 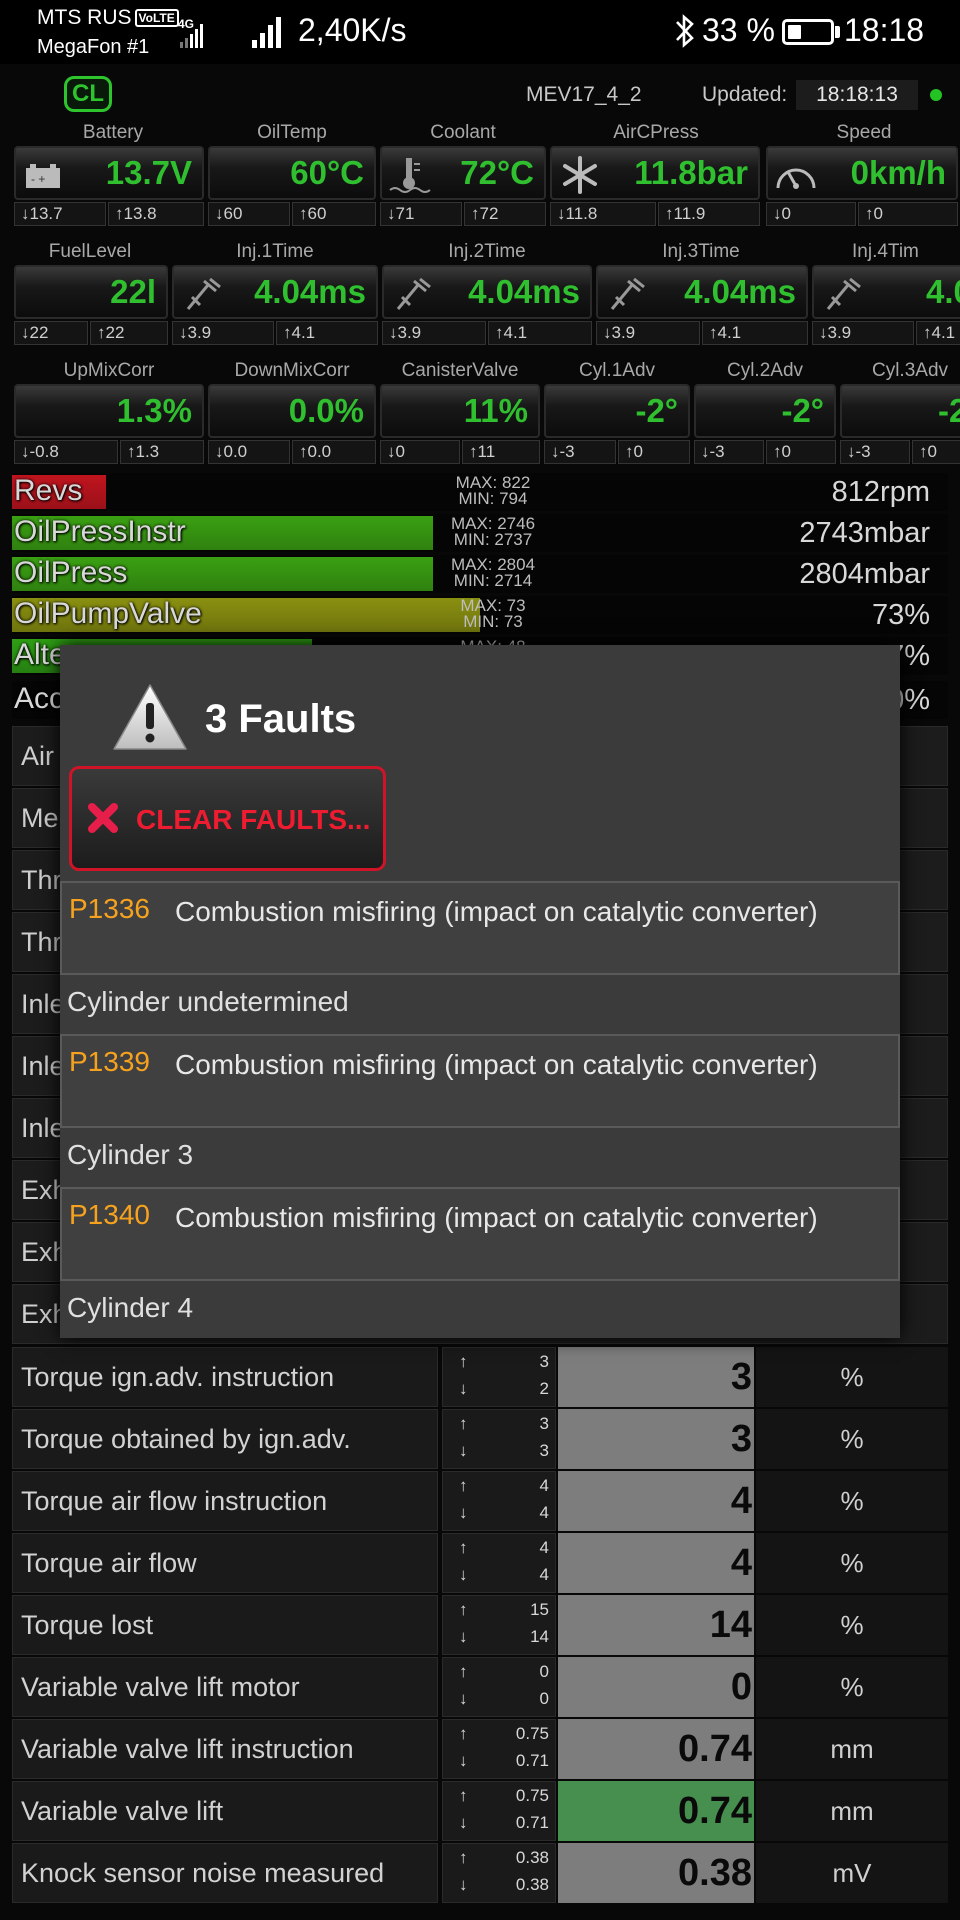 I want to click on bar-oilpress: OilPress MAX: 2804 MIN: 2714 2804mbar, so click(x=480, y=574).